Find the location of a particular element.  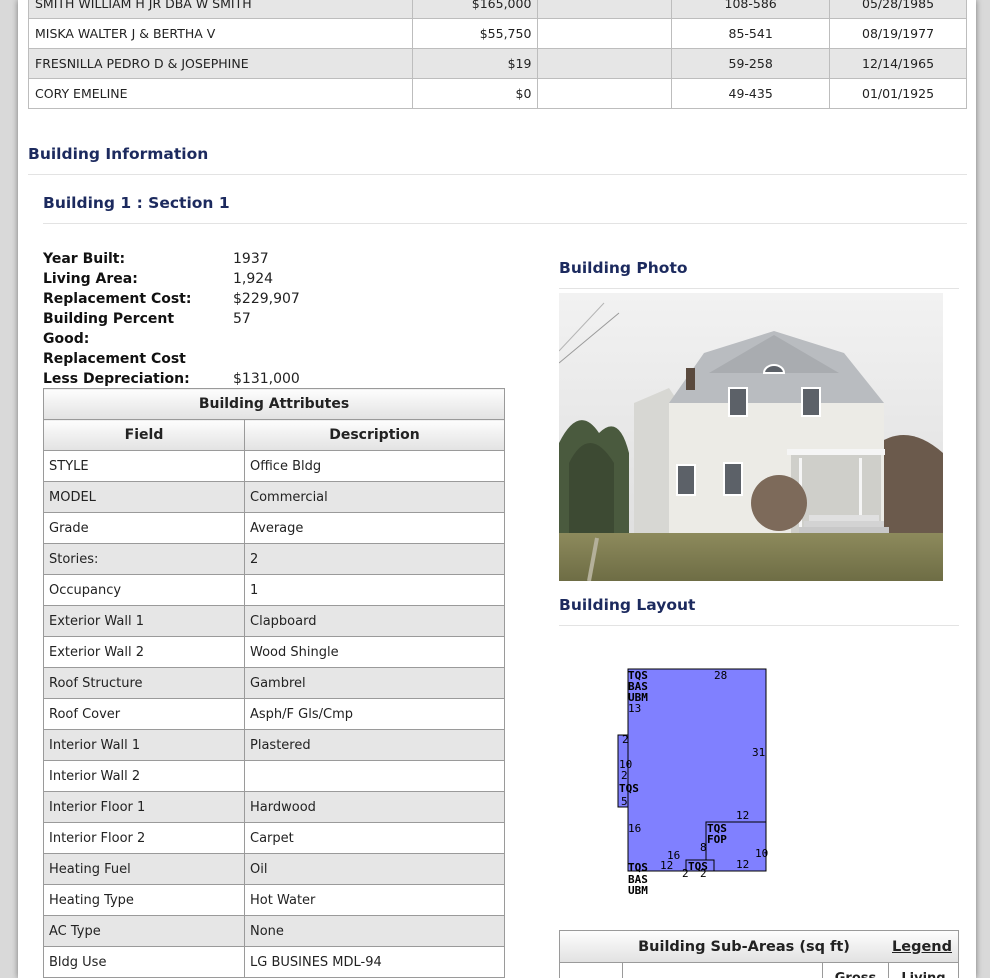

description-column-header is located at coordinates (722, 970).